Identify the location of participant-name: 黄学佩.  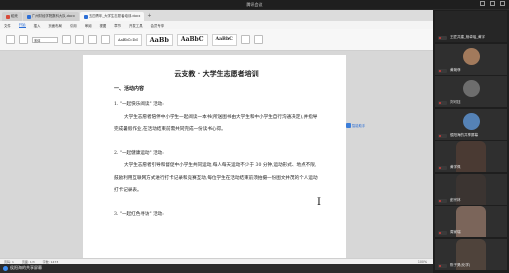
(455, 167).